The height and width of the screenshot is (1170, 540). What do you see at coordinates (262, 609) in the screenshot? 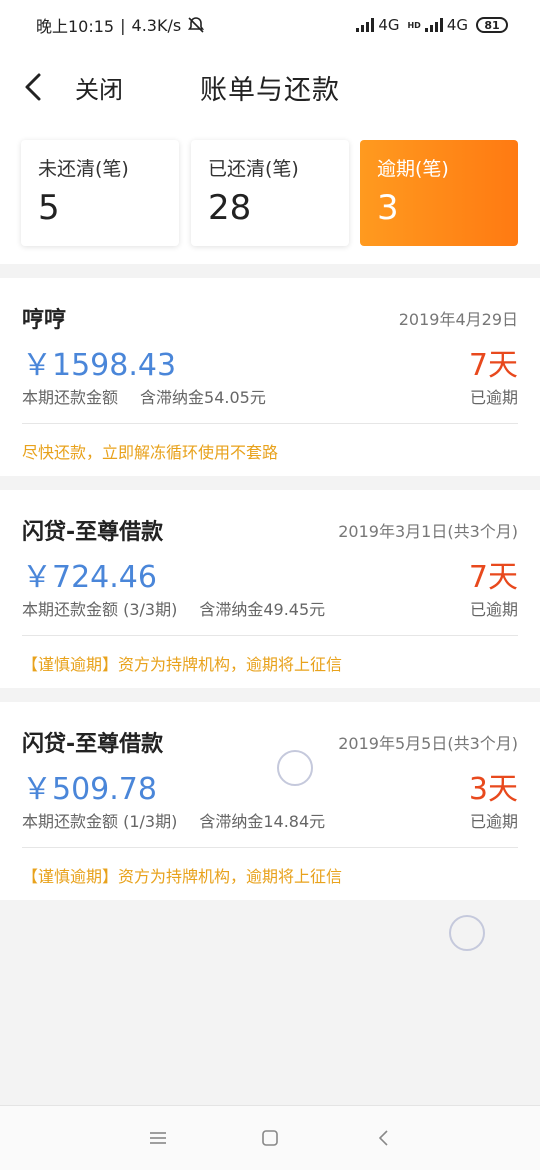
I see `late-fee: 含滞纳金49.45元` at bounding box center [262, 609].